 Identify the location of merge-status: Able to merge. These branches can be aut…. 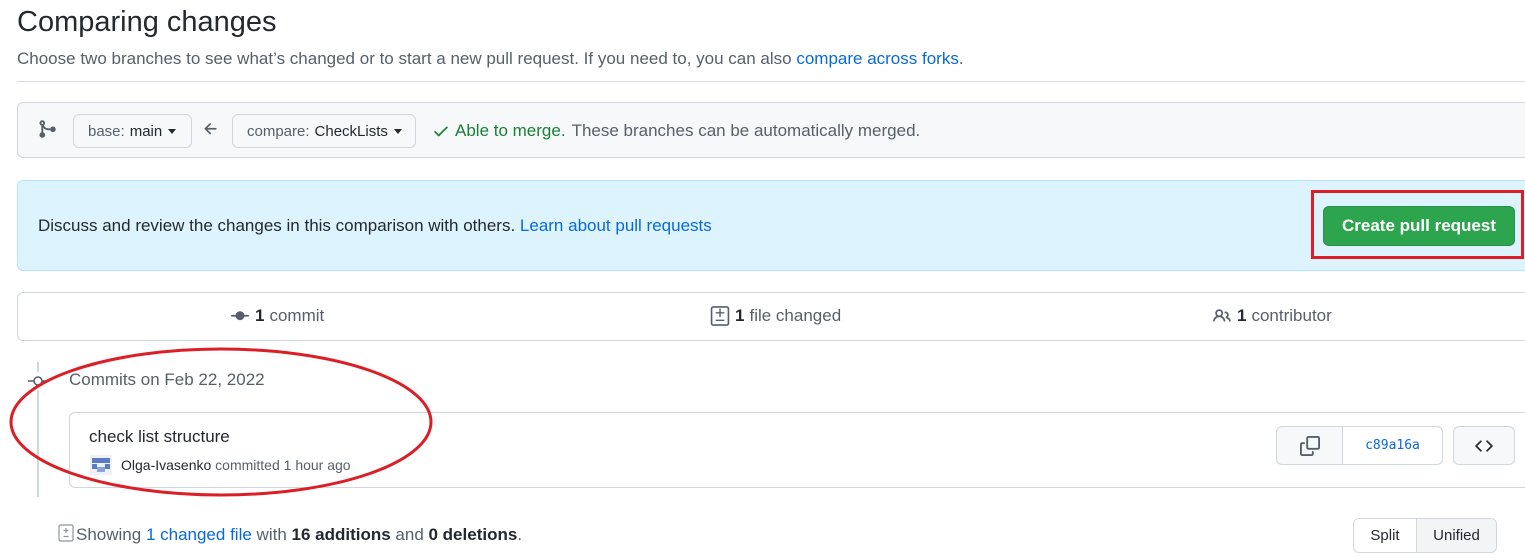
(676, 131).